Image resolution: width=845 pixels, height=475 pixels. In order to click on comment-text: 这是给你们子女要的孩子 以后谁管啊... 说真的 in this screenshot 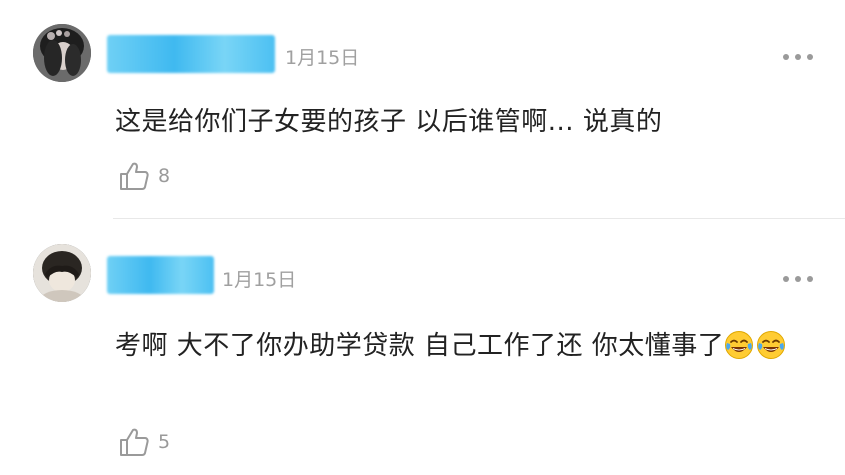, I will do `click(389, 122)`.